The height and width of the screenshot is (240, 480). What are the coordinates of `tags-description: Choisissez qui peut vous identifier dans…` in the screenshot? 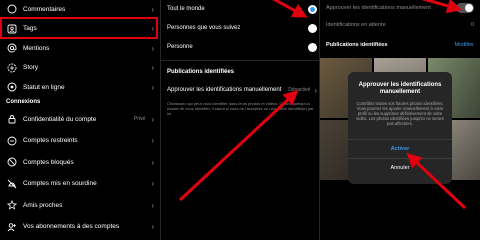 It's located at (240, 108).